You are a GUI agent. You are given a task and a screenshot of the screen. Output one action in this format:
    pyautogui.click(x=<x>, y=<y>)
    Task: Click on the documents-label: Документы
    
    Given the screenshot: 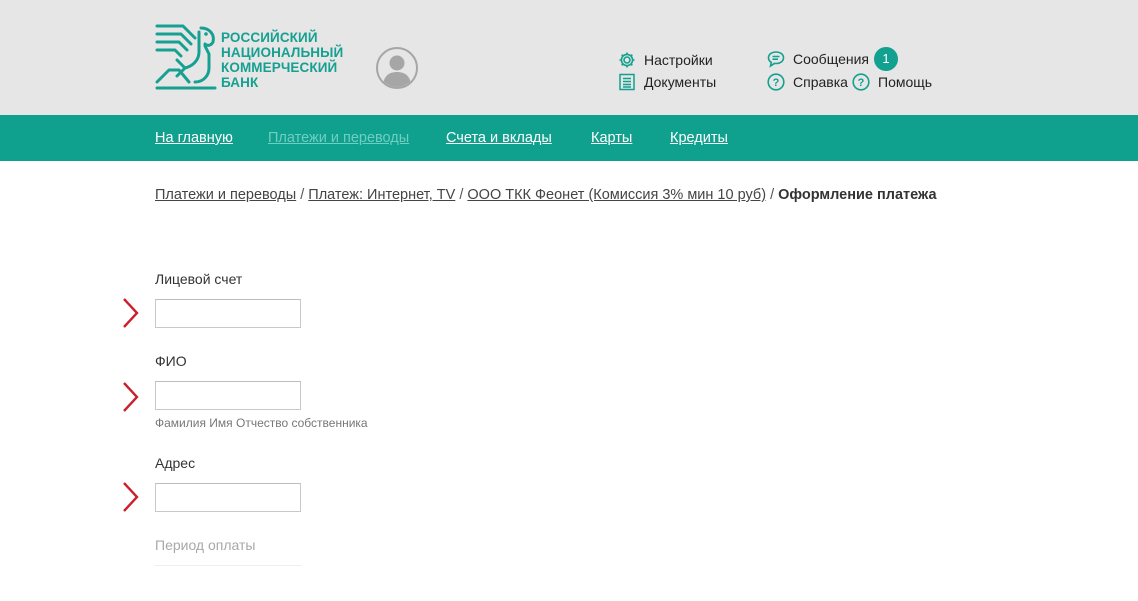 What is the action you would take?
    pyautogui.click(x=680, y=82)
    